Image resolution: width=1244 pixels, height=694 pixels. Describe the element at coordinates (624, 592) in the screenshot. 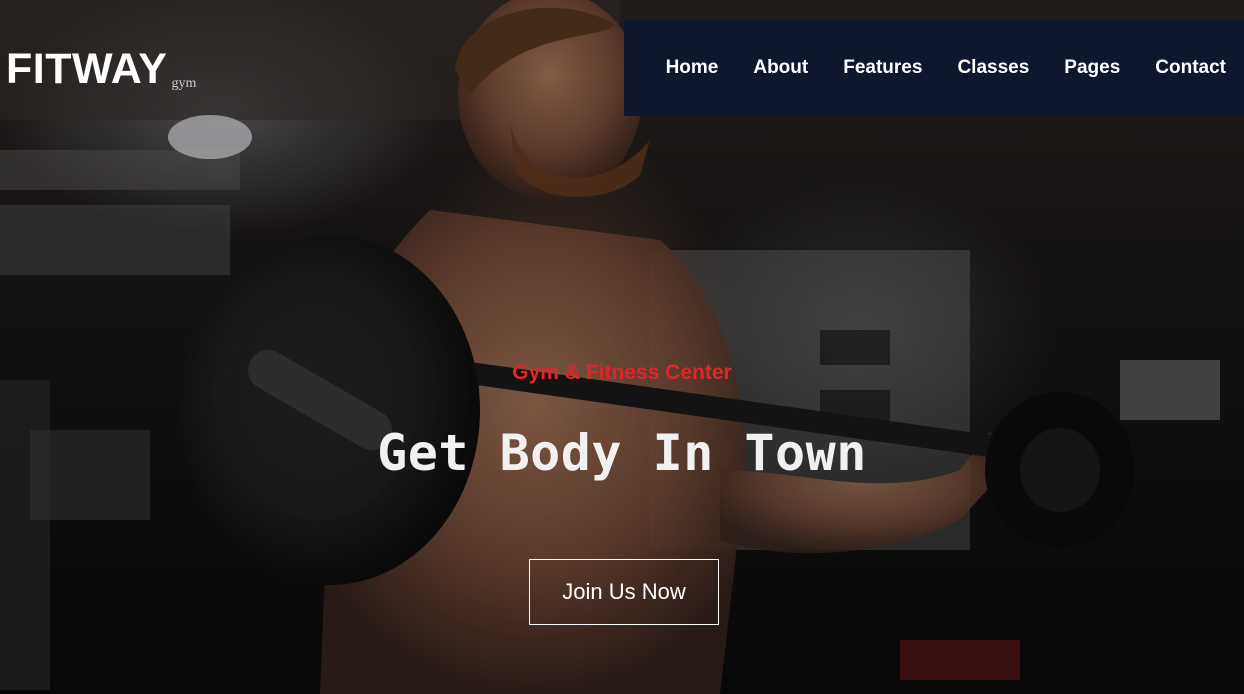

I see `join-us-button: Join Us Now` at that location.